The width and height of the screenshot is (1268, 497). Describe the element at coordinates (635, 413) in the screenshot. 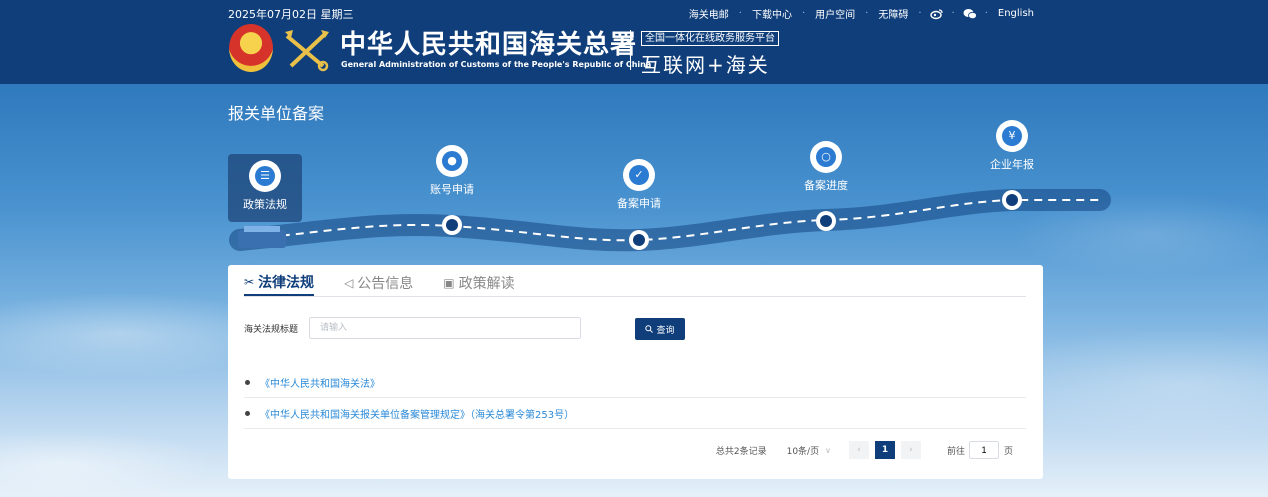

I see `list-item: 《中华人民共和国海关报关单位备案管理规定》（海关总署令第253号）` at that location.